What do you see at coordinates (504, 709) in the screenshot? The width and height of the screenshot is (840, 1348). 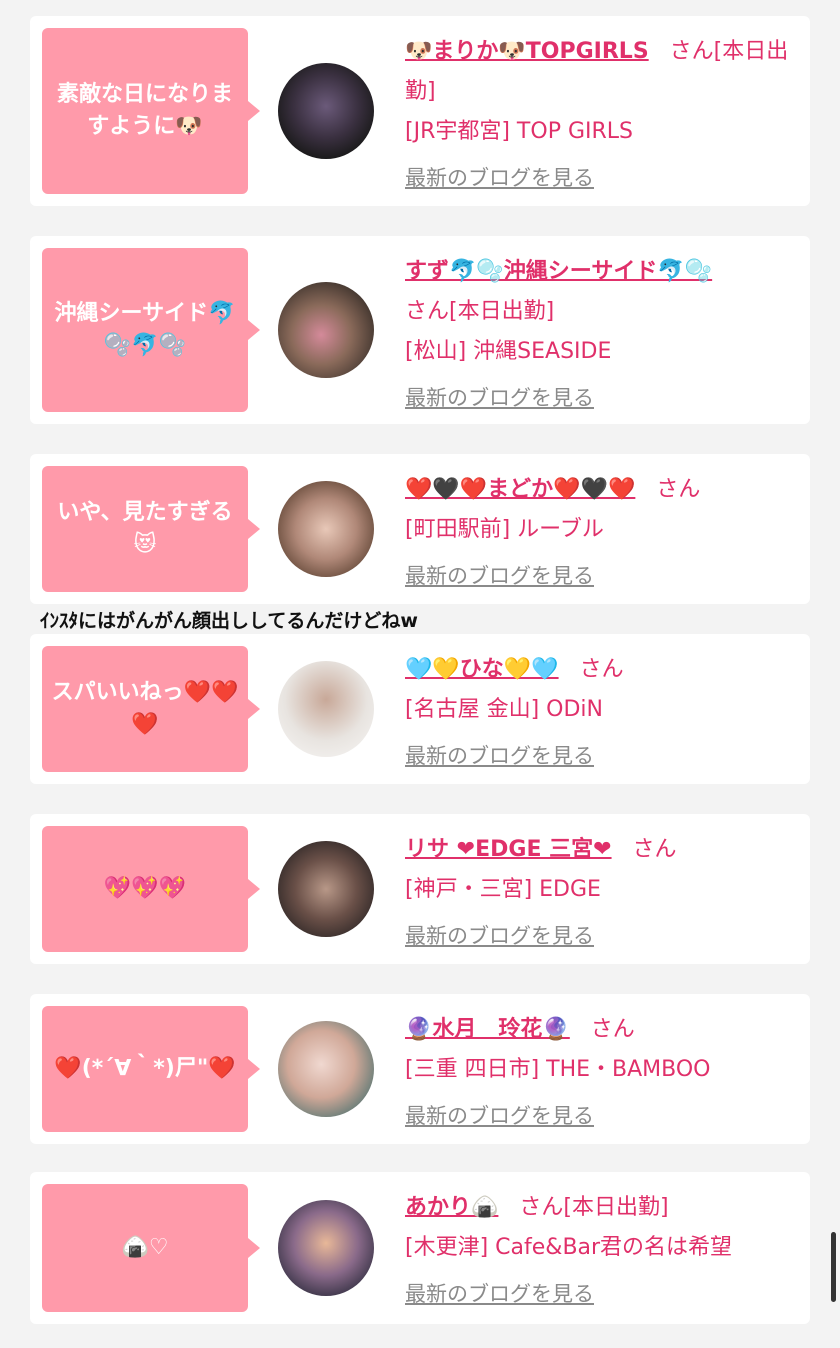 I see `shop-label: [名古屋 金山] ODiN` at bounding box center [504, 709].